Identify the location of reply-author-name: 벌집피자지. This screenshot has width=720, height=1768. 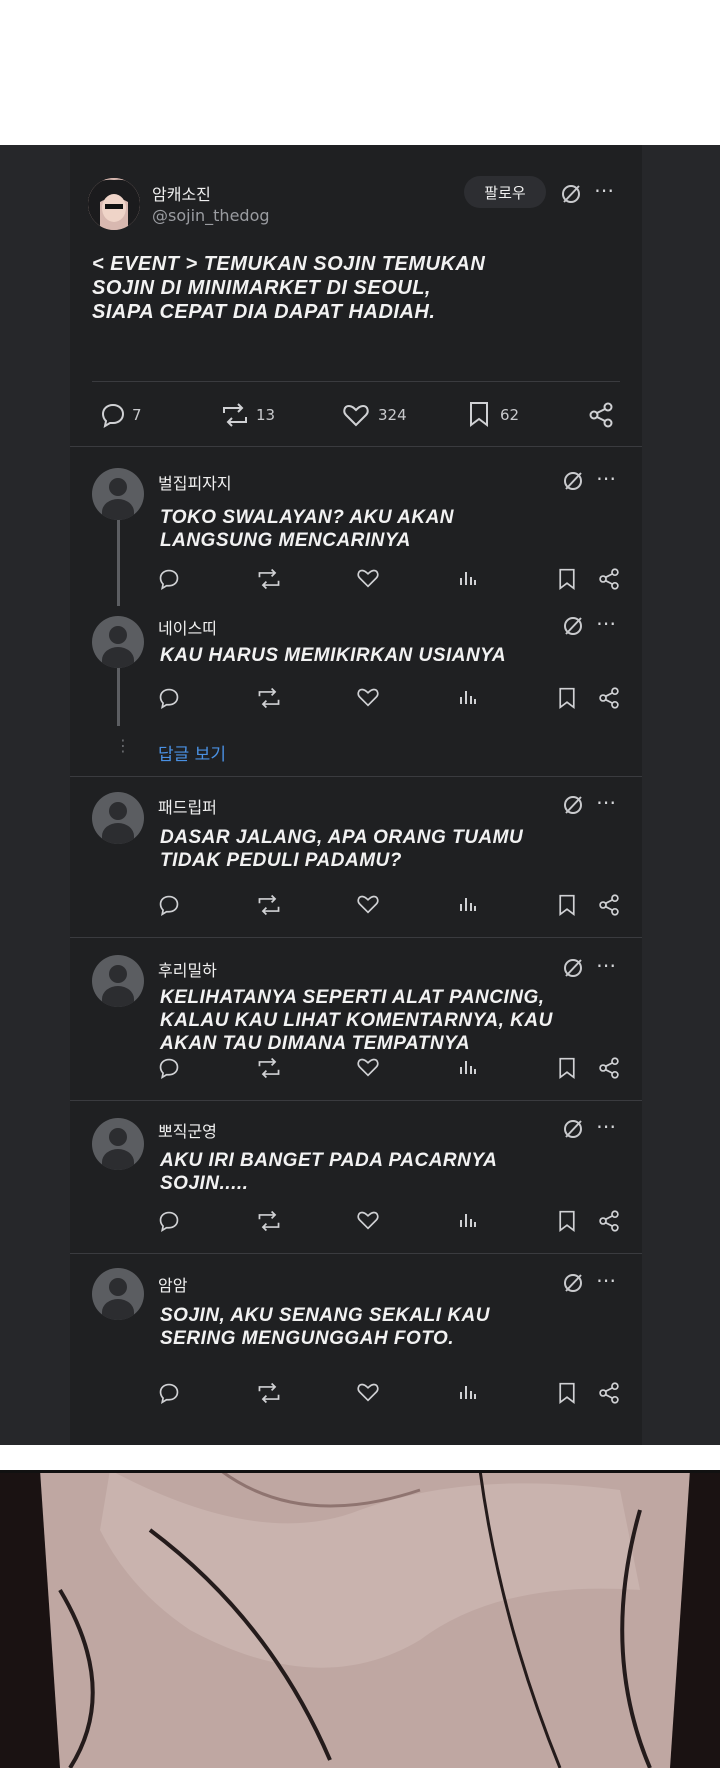
(195, 482).